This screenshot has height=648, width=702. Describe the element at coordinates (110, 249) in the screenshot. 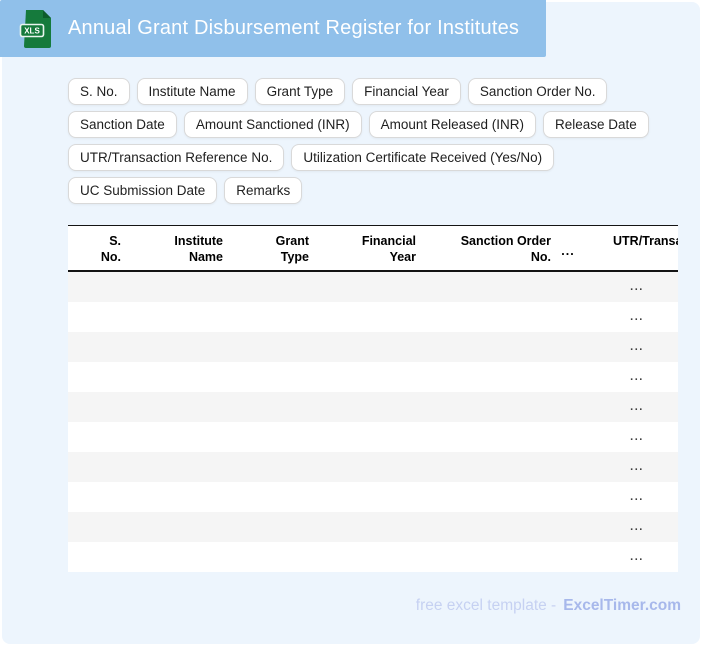

I see `col-header-s-no: S. No.` at that location.